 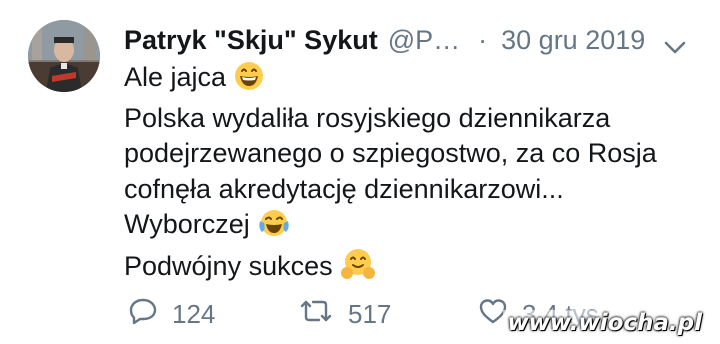 What do you see at coordinates (573, 40) in the screenshot?
I see `tweet-date: 30 gru 2019` at bounding box center [573, 40].